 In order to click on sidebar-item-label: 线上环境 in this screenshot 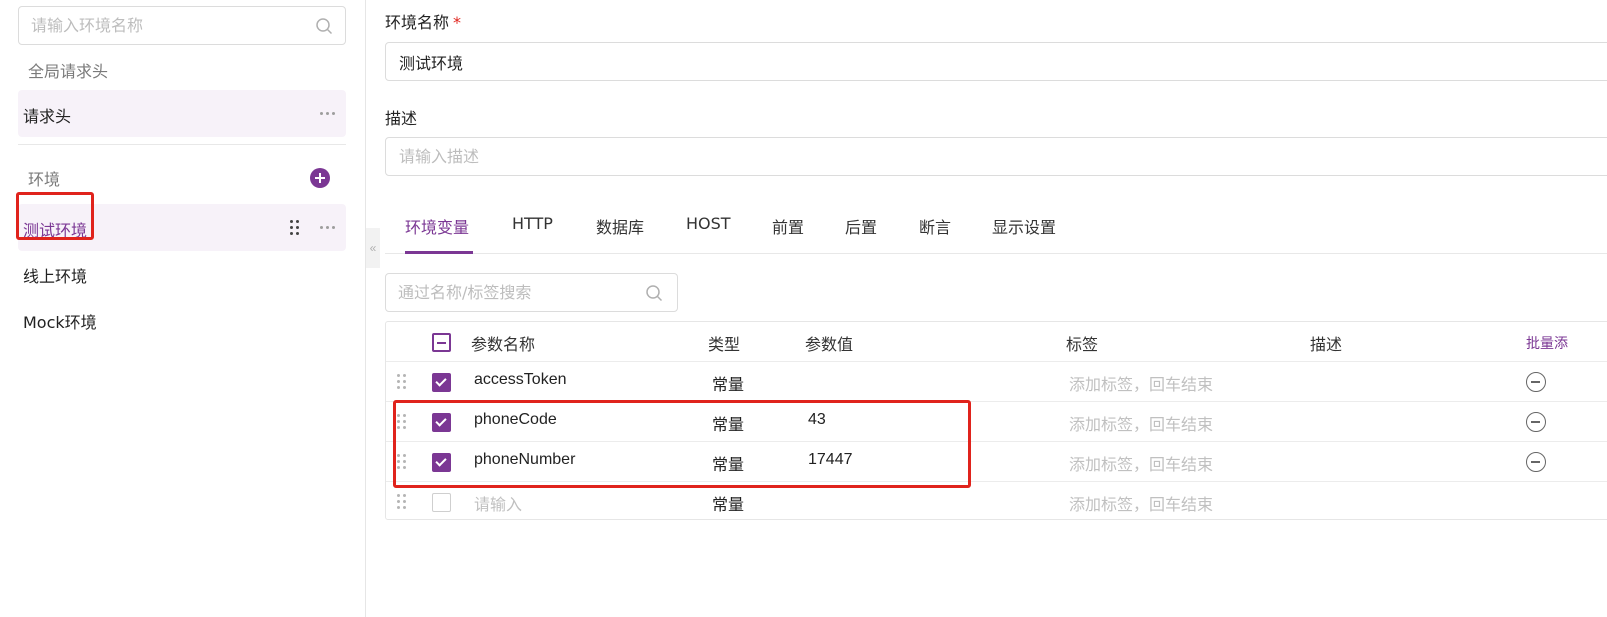, I will do `click(55, 276)`.